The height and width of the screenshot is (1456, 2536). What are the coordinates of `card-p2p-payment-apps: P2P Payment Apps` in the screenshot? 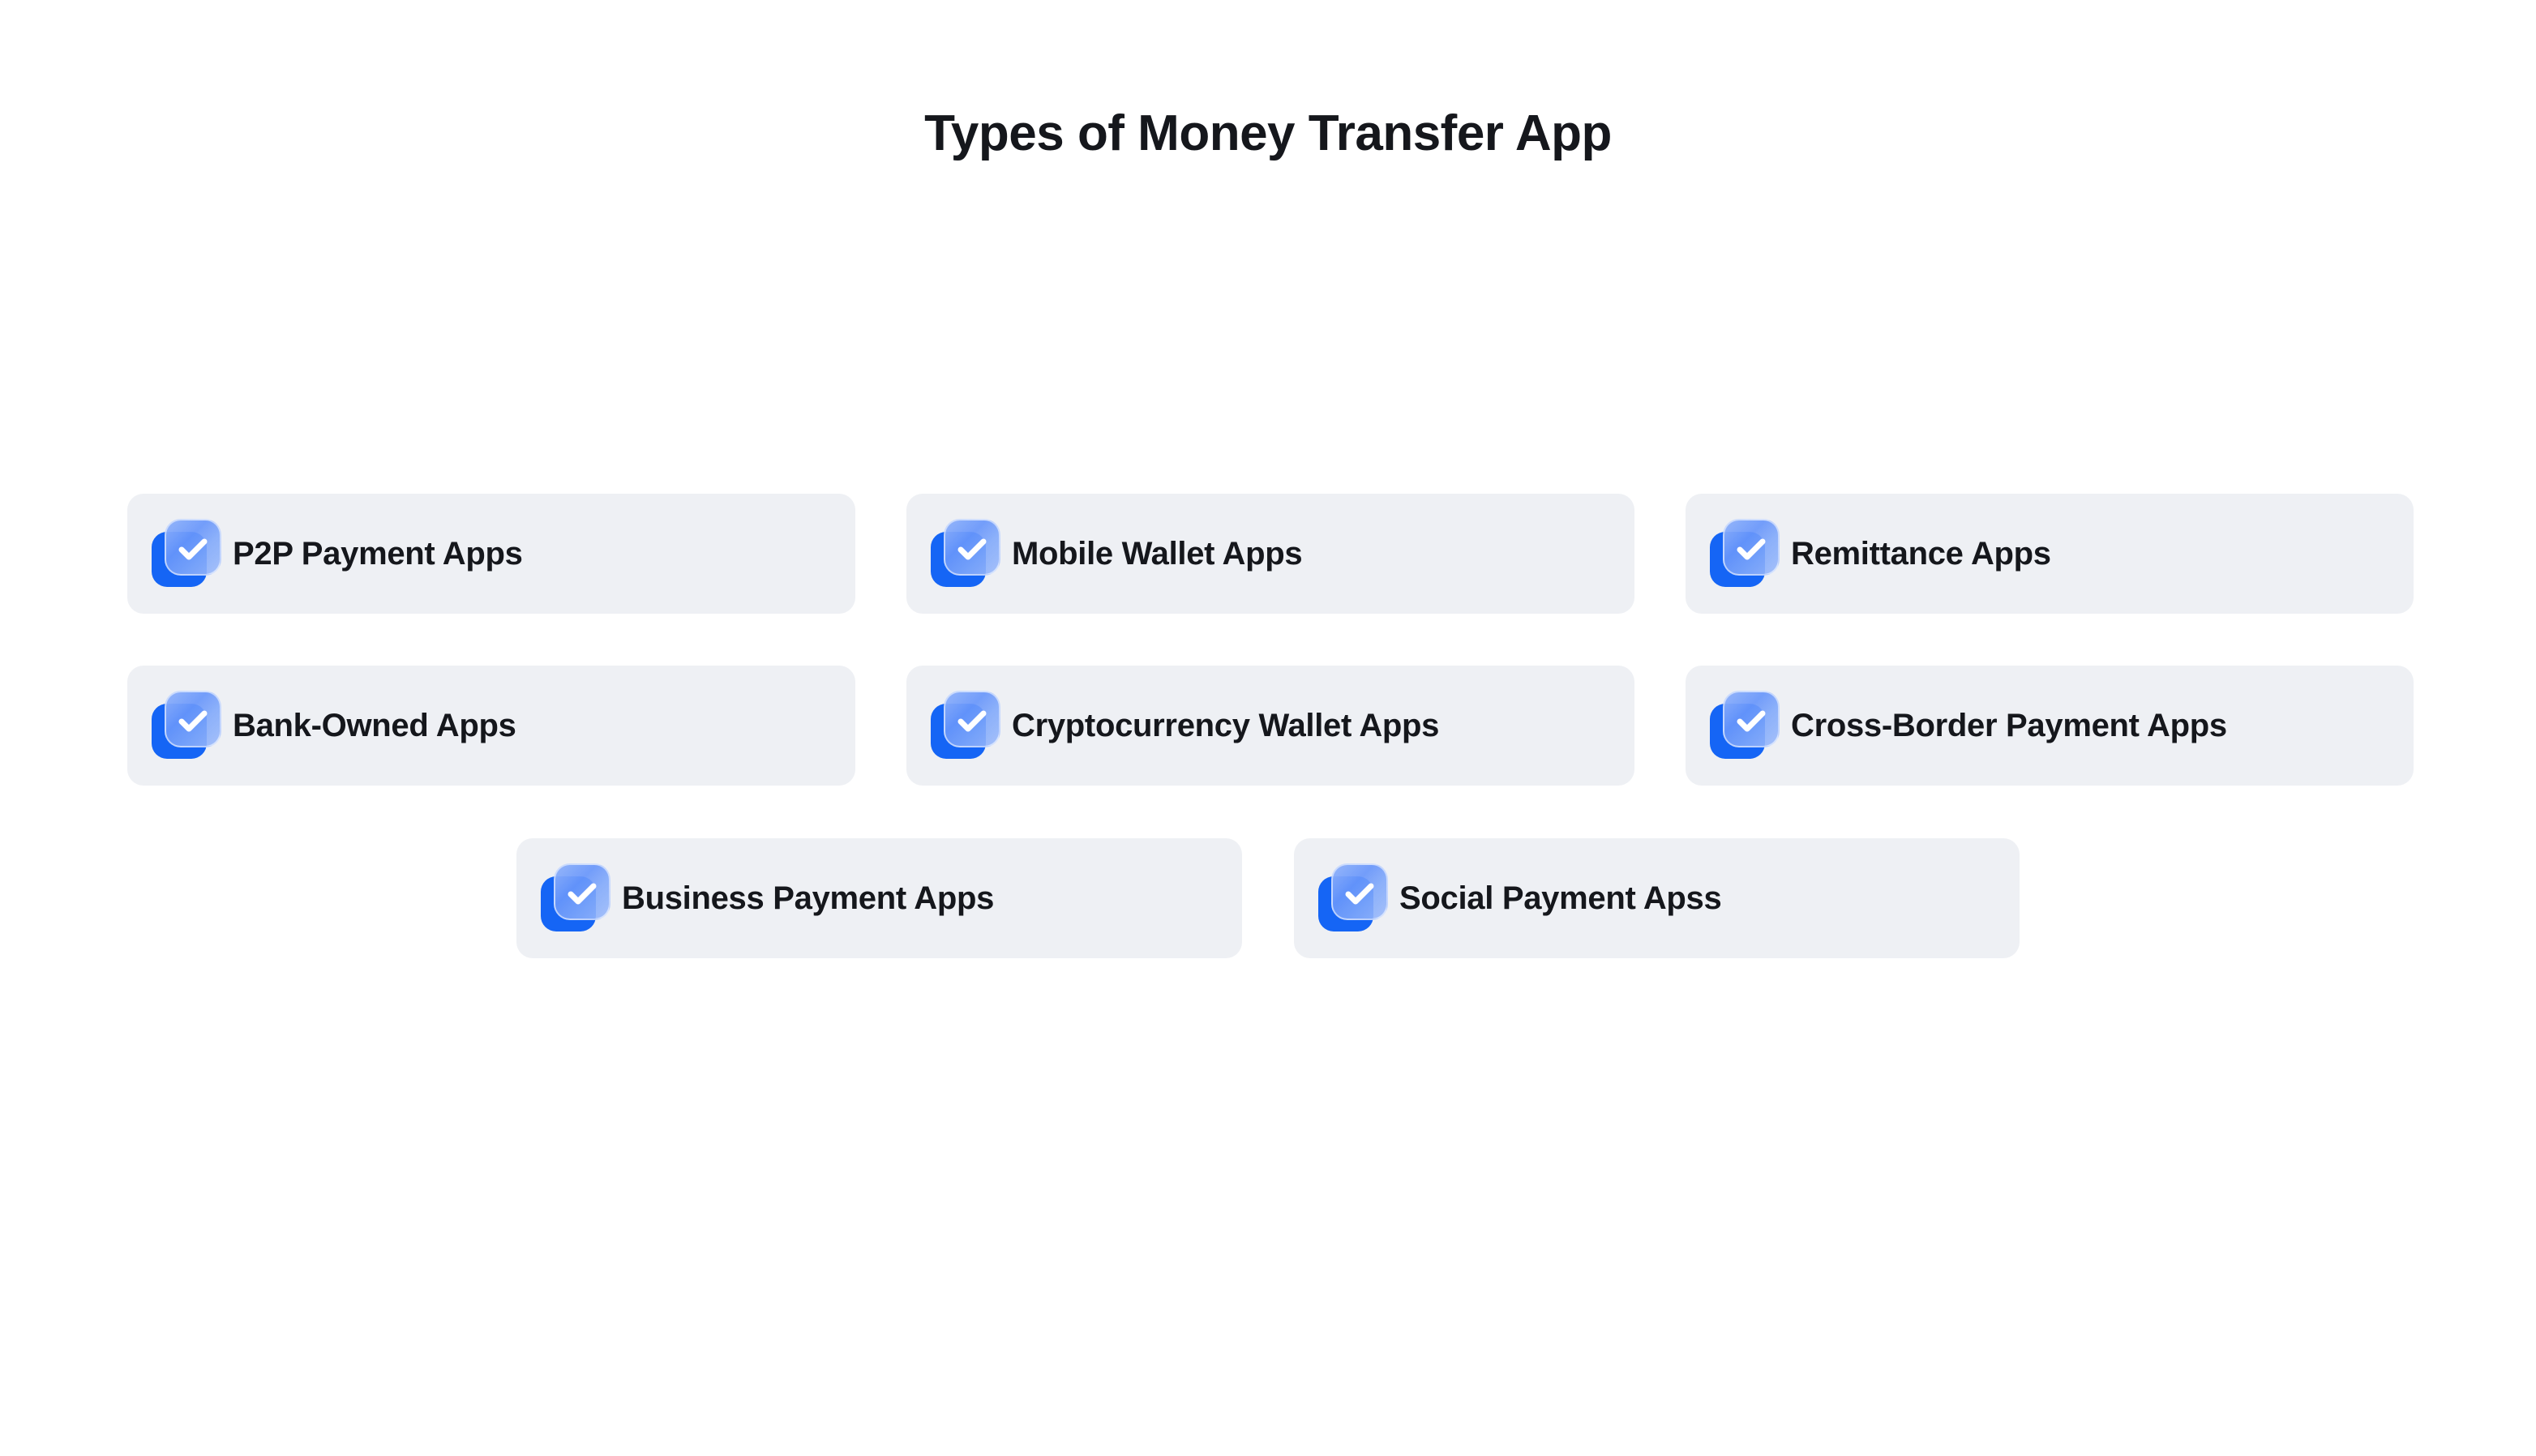 It's located at (491, 554).